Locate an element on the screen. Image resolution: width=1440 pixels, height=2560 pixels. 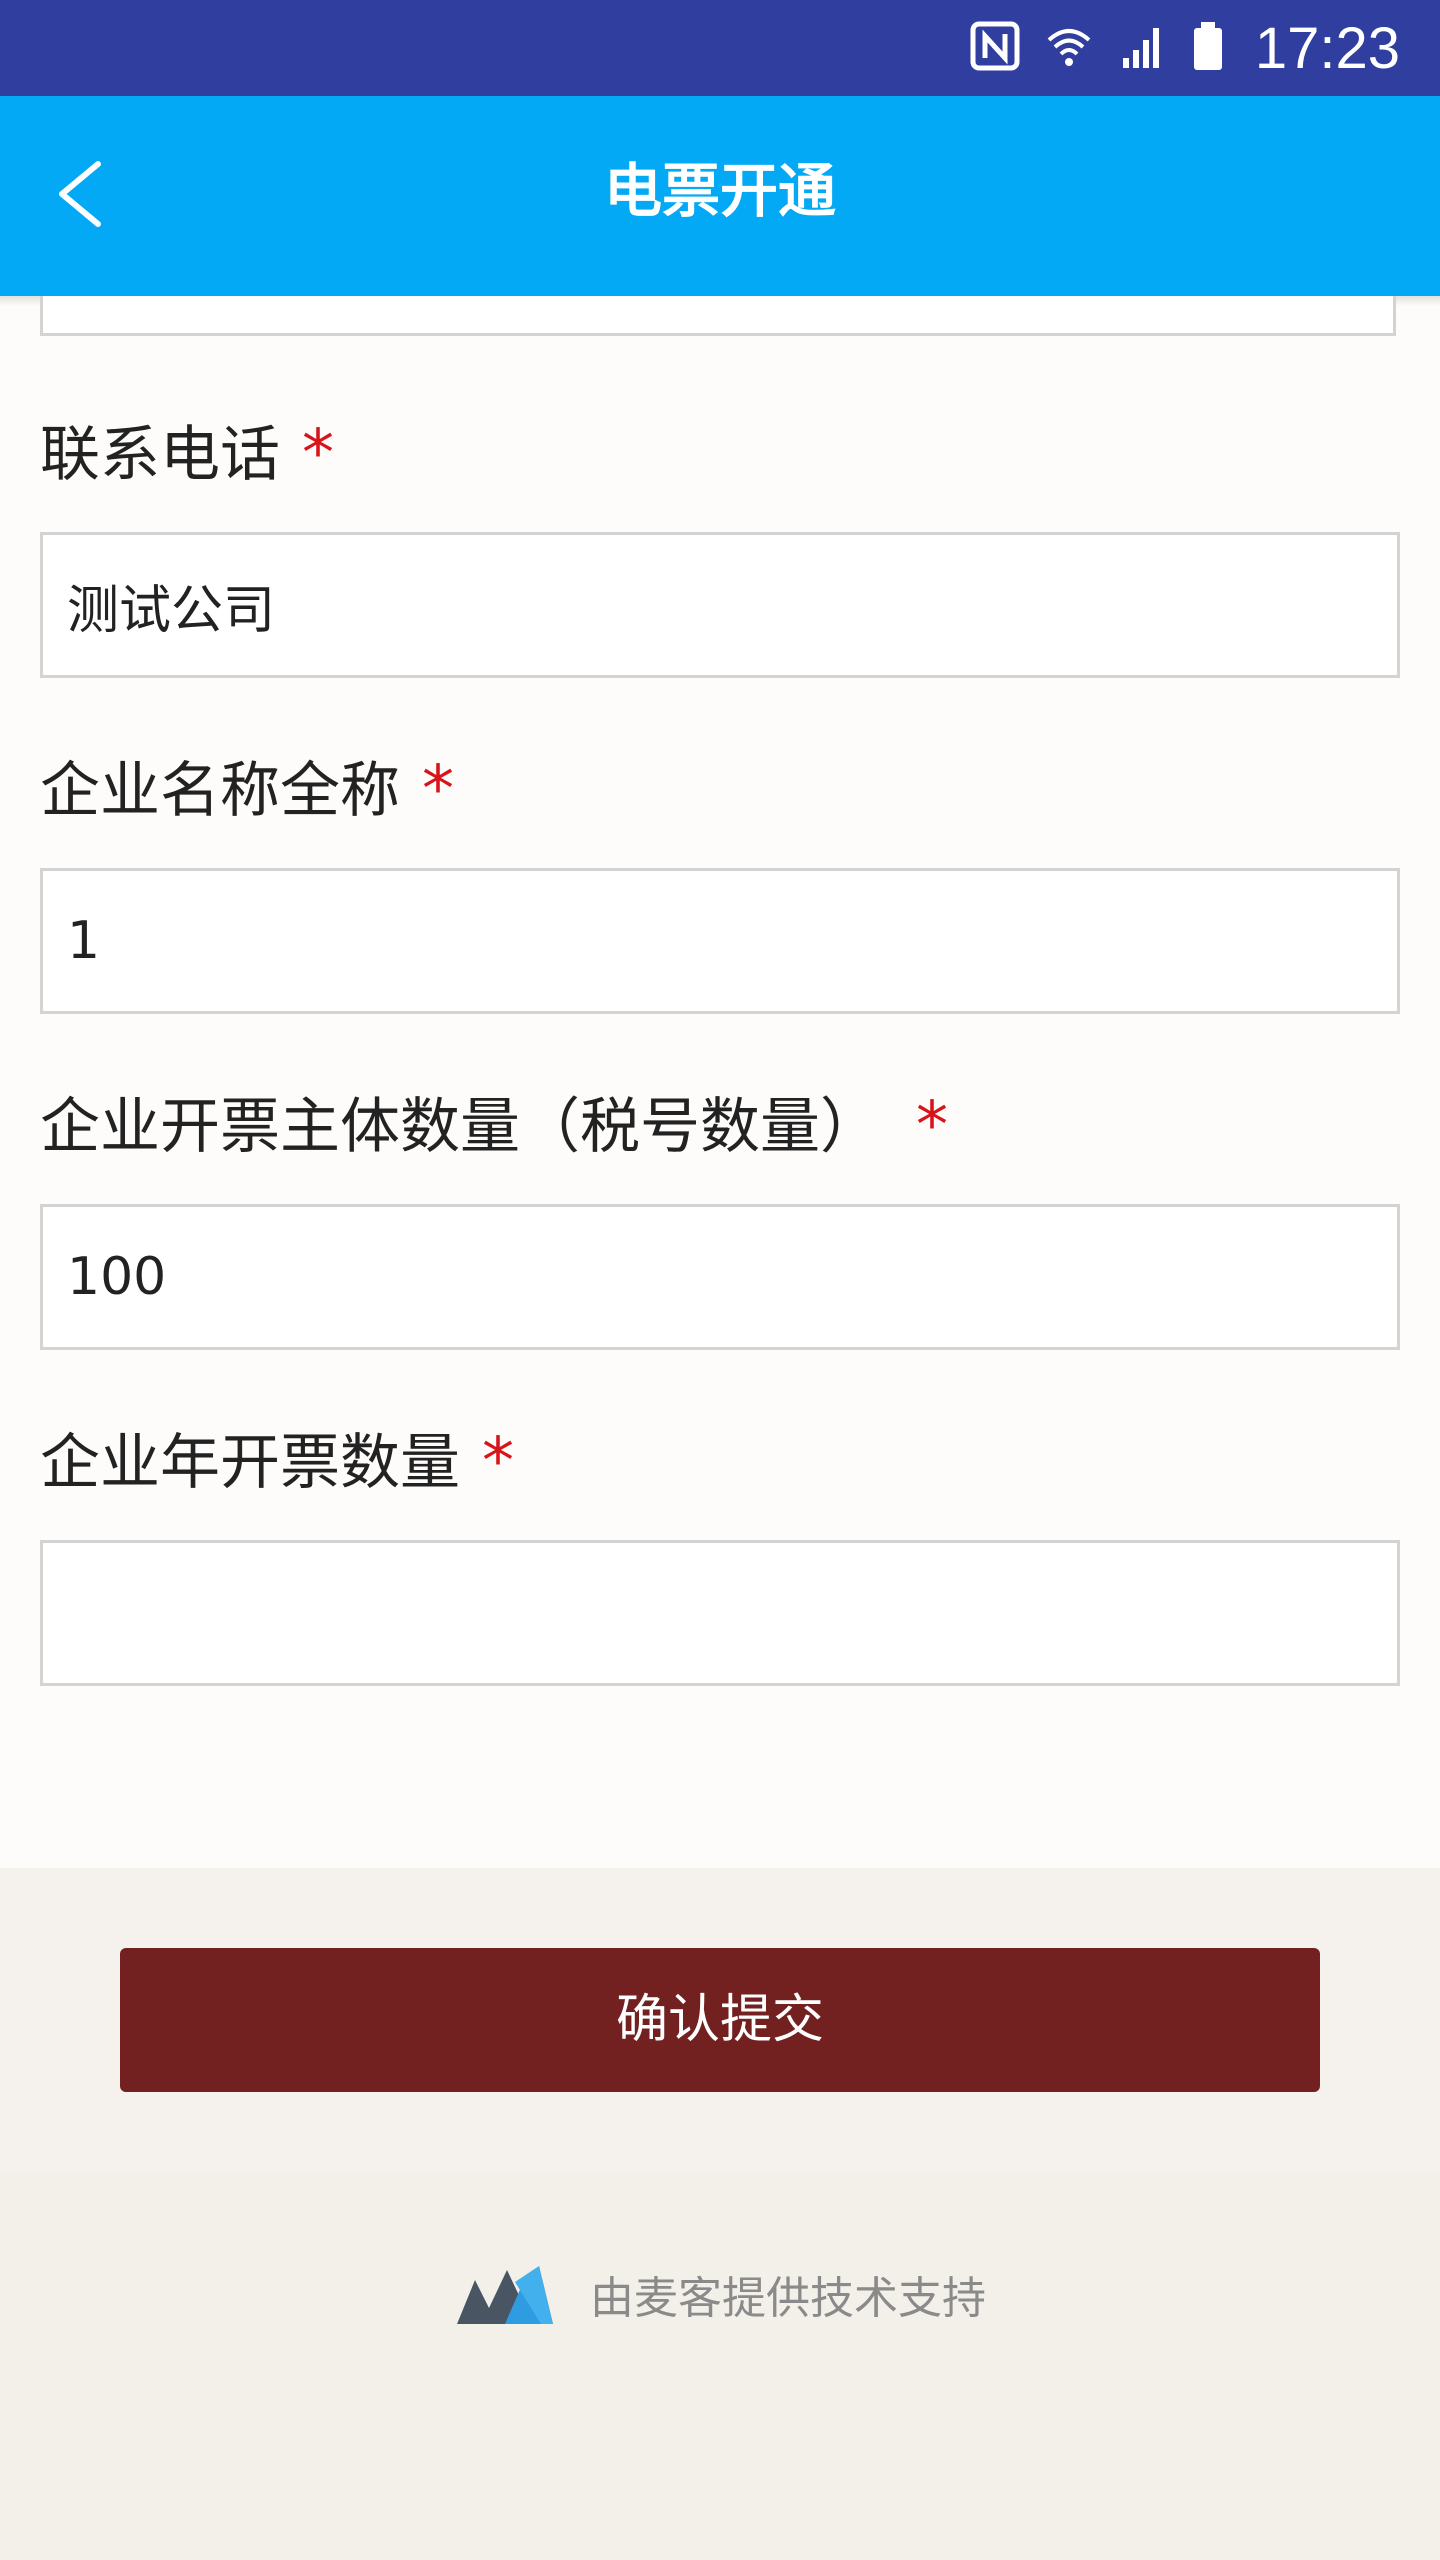
status-time: 17:23 is located at coordinates (1327, 48).